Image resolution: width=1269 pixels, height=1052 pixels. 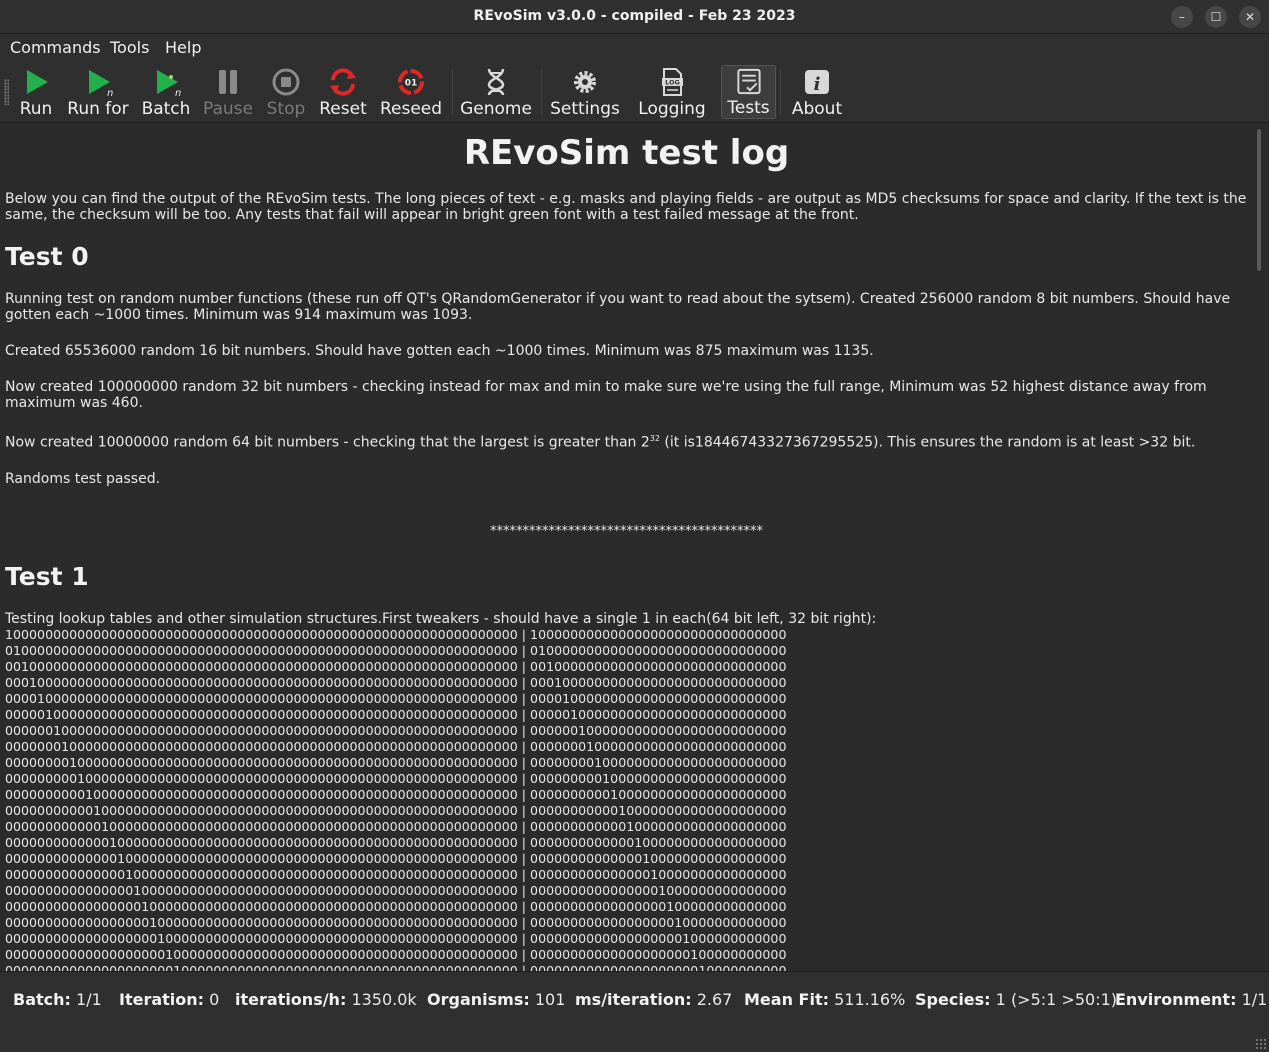 I want to click on batch-icon-text: n, so click(x=178, y=92).